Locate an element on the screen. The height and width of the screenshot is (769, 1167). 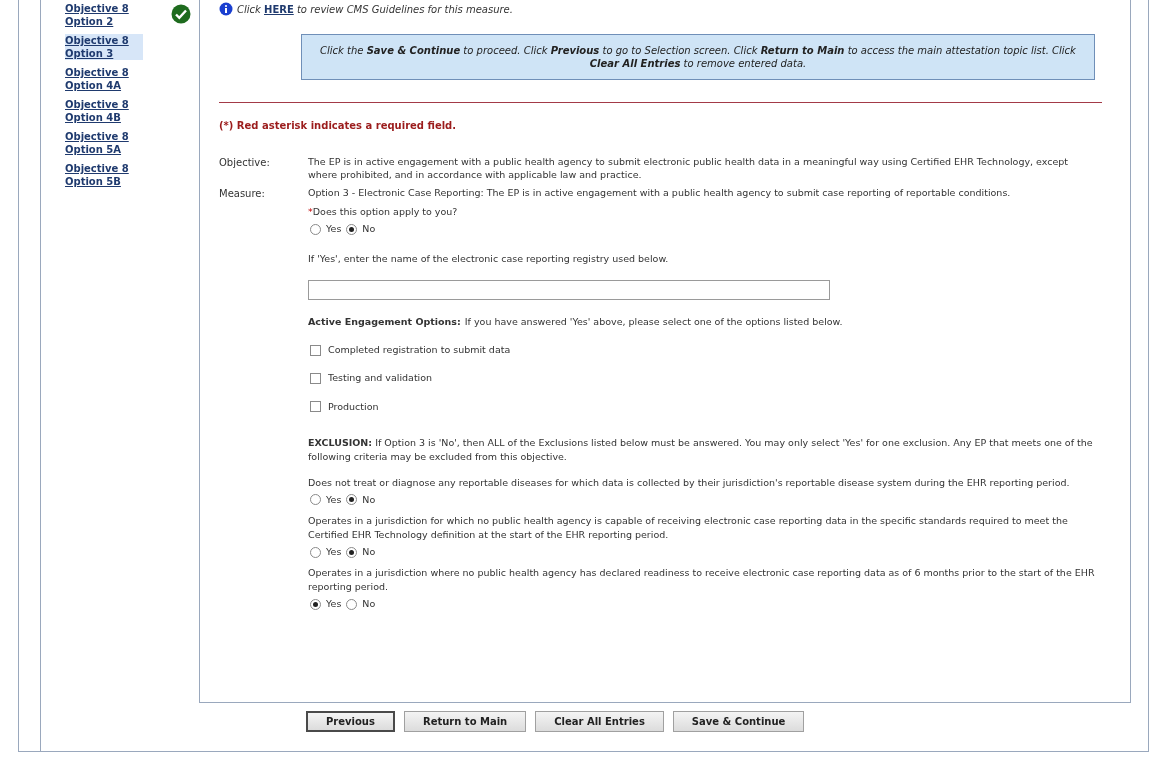
engagement-text: If you have answered 'Yes' above, please select one of the options listed below. is located at coordinates (653, 321).